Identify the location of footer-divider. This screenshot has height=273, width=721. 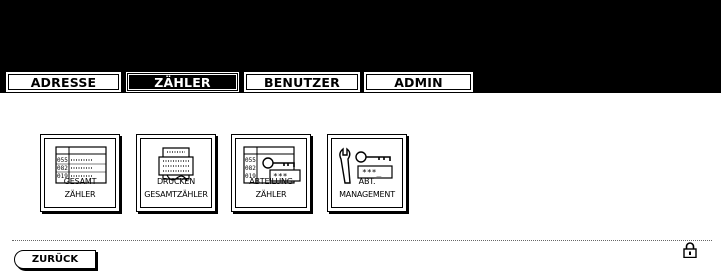
(362, 240).